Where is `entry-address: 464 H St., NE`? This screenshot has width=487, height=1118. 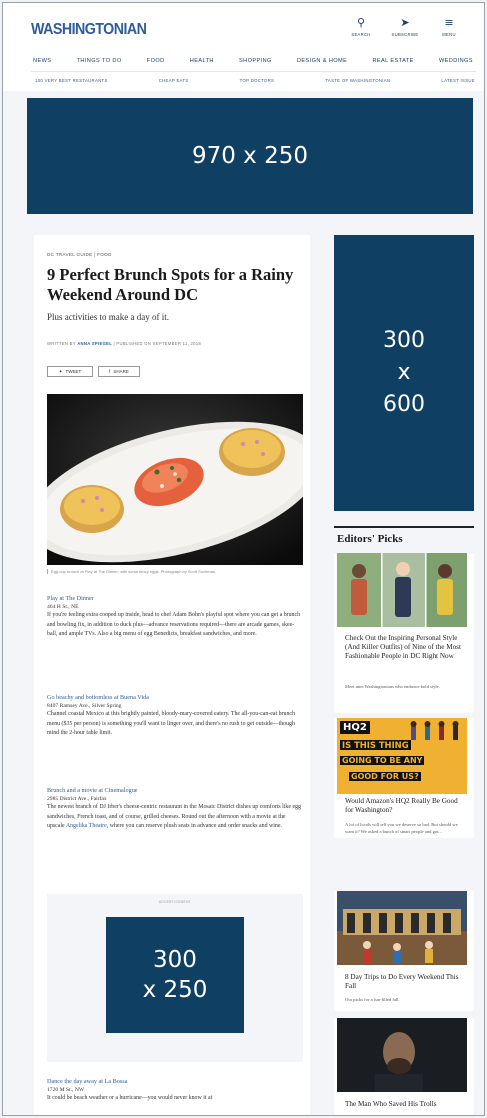
entry-address: 464 H St., NE is located at coordinates (63, 607).